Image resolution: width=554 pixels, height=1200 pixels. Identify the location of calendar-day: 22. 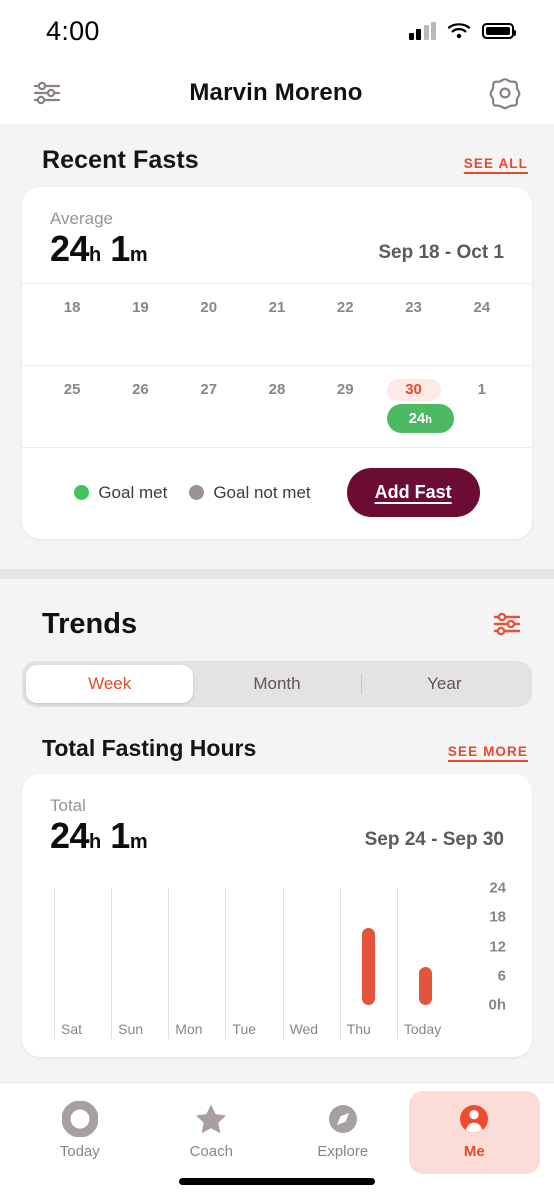
(345, 324).